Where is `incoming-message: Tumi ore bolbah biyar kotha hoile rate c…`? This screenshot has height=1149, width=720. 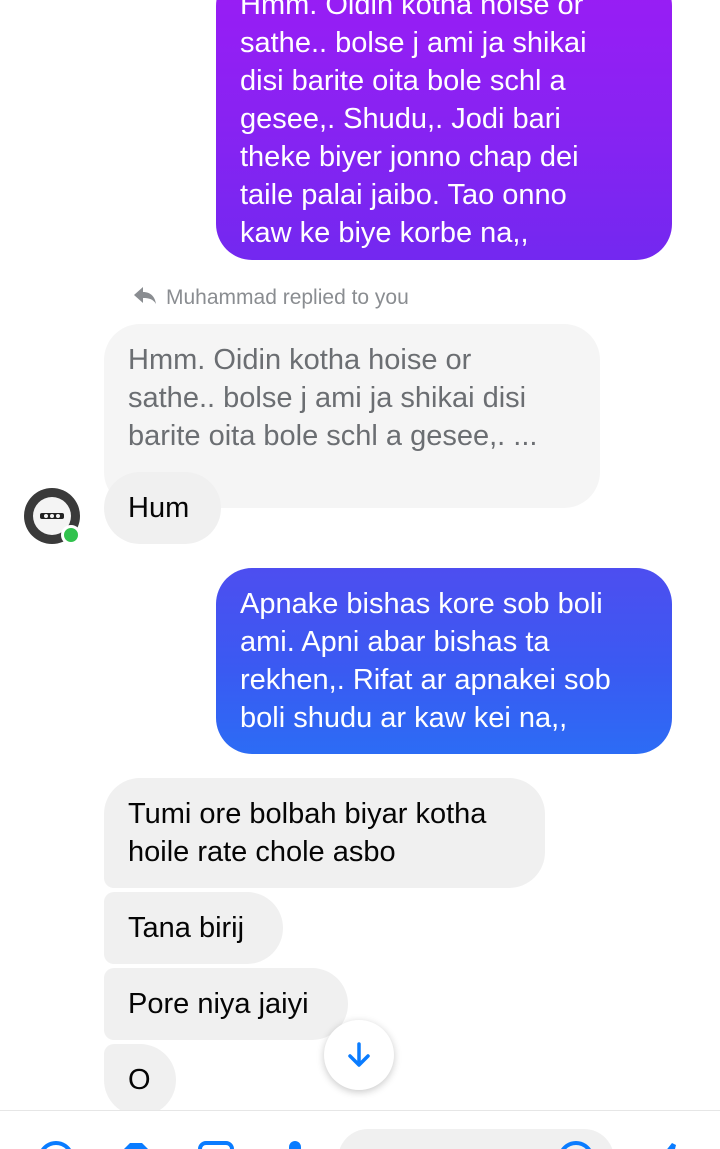
incoming-message: Tumi ore bolbah biyar kotha hoile rate c… is located at coordinates (324, 833).